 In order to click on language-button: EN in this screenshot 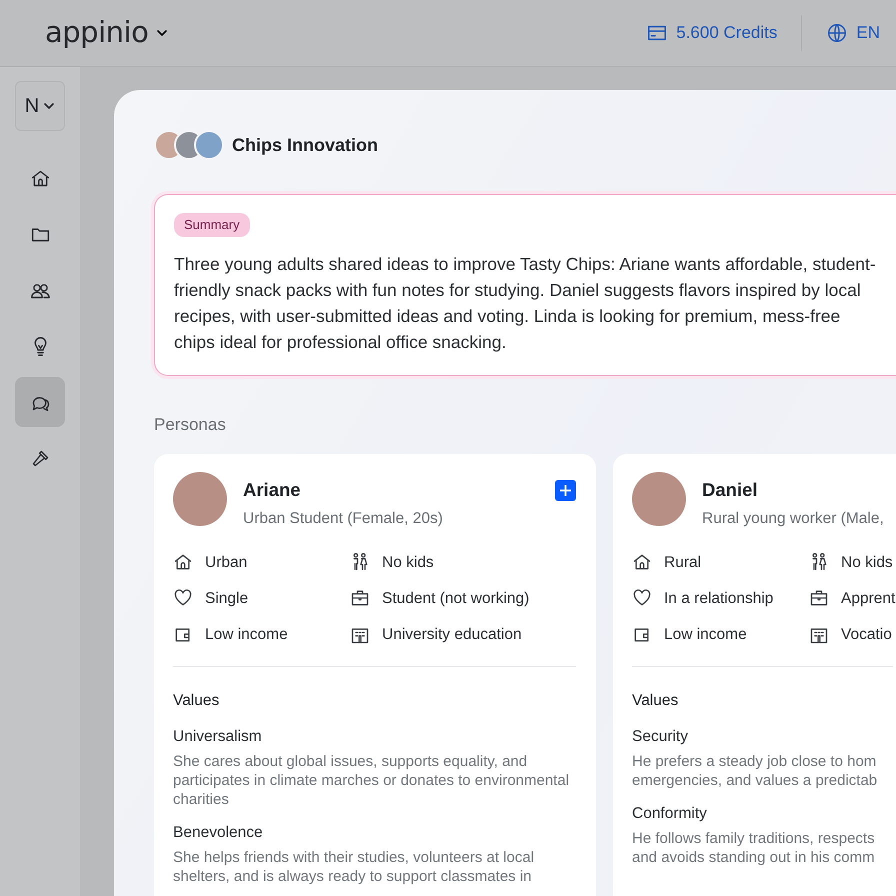, I will do `click(853, 33)`.